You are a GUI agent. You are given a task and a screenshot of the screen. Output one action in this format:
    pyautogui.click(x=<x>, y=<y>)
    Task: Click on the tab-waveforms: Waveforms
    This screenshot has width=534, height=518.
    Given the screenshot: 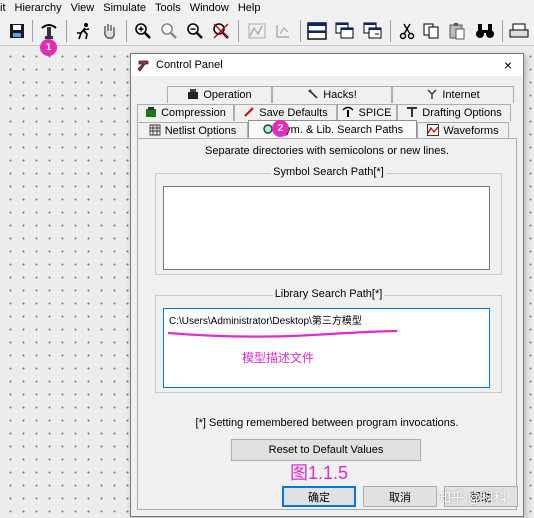 What is the action you would take?
    pyautogui.click(x=463, y=130)
    